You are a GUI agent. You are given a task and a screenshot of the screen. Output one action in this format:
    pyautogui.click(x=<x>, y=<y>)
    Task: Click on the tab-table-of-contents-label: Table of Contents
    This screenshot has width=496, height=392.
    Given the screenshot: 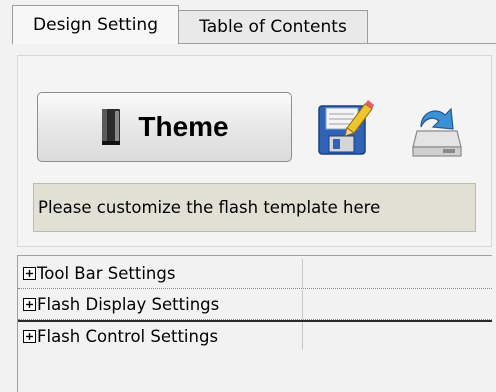 What is the action you would take?
    pyautogui.click(x=273, y=27)
    